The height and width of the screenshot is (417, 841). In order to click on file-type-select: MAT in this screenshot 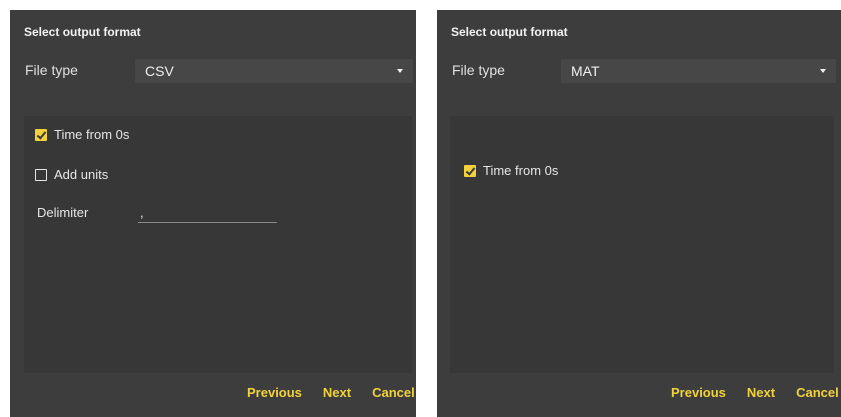, I will do `click(698, 71)`.